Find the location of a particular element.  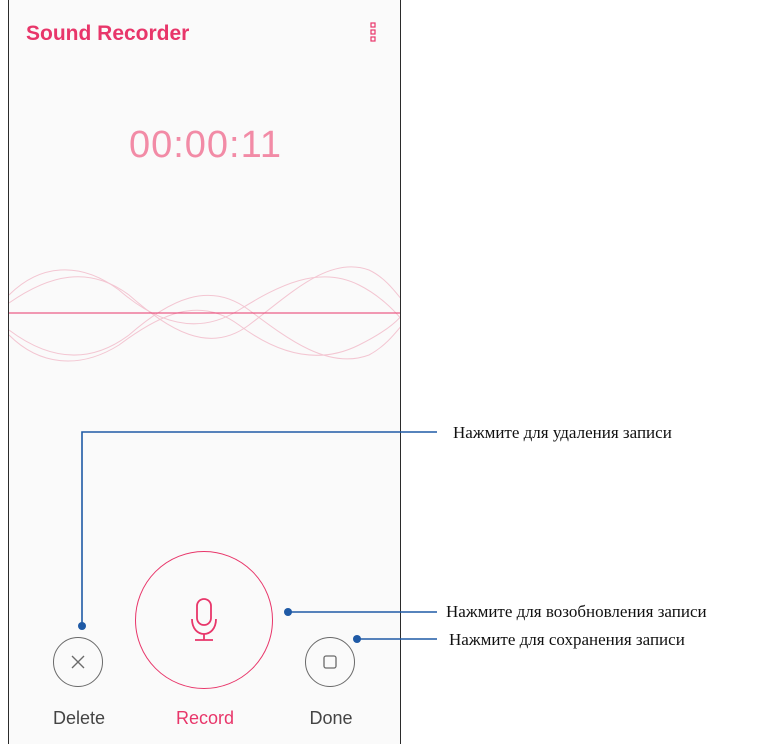

done-button is located at coordinates (330, 662).